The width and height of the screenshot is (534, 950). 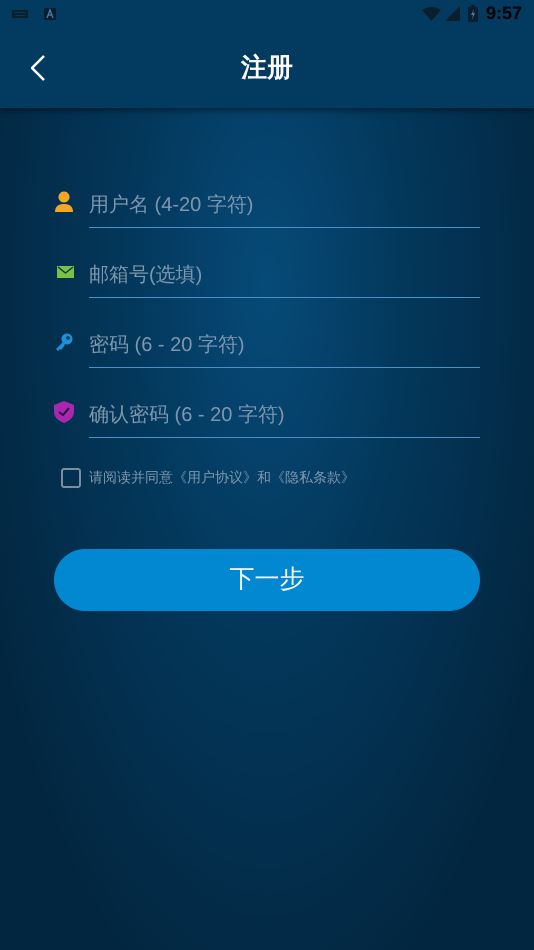 I want to click on text-field: 邮箱号(选填), so click(x=284, y=276).